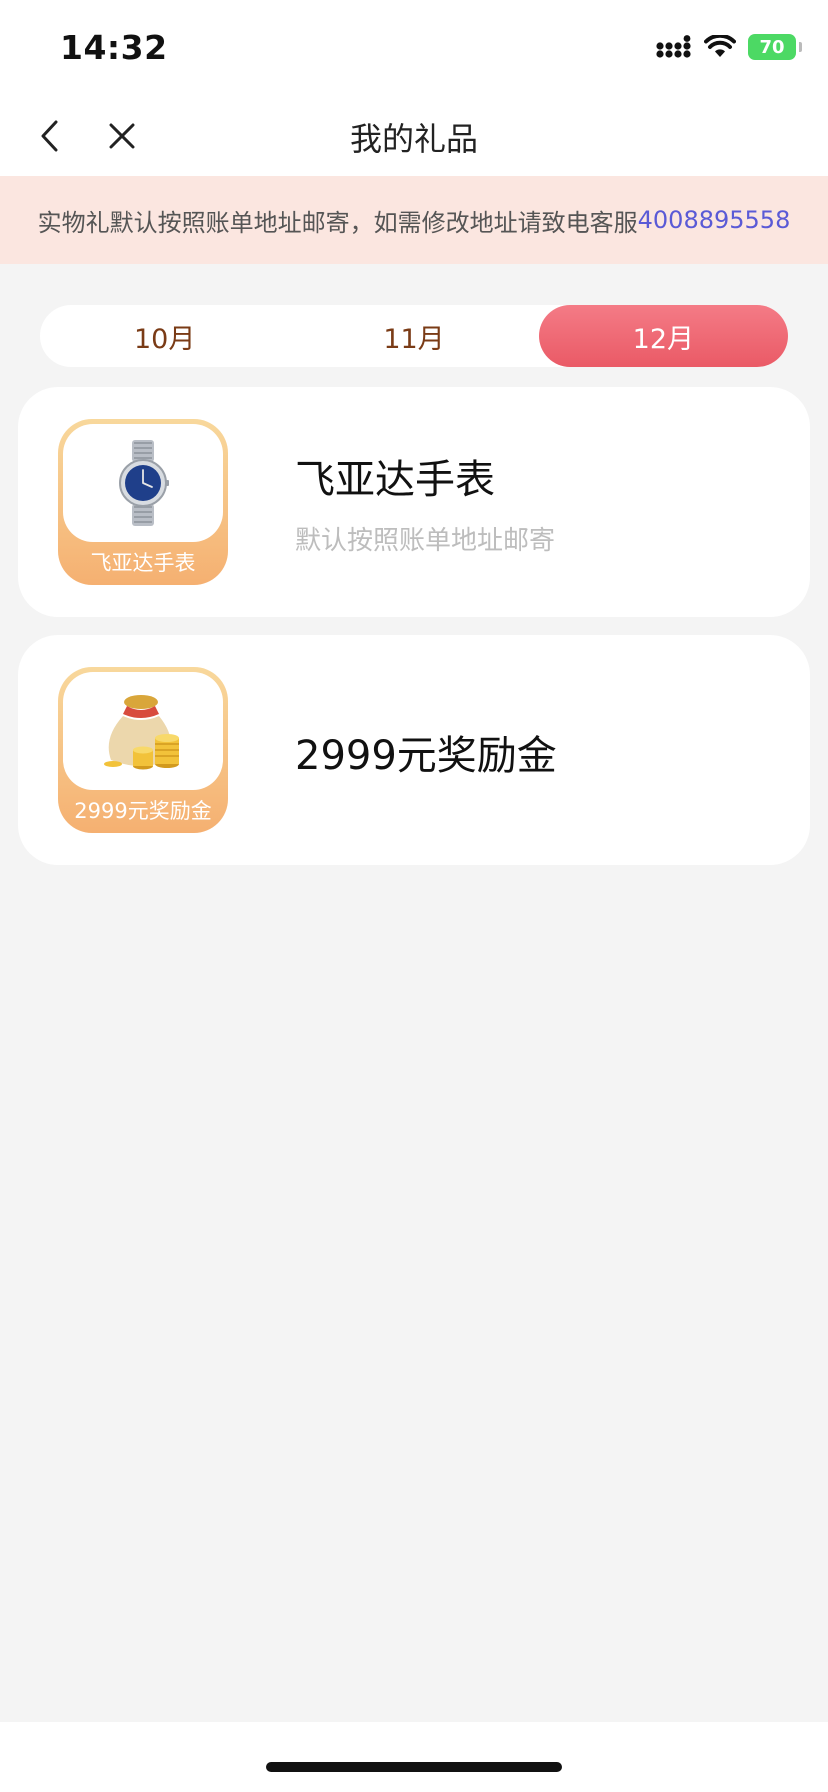 The width and height of the screenshot is (828, 1792). I want to click on tab-october: 10月, so click(164, 336).